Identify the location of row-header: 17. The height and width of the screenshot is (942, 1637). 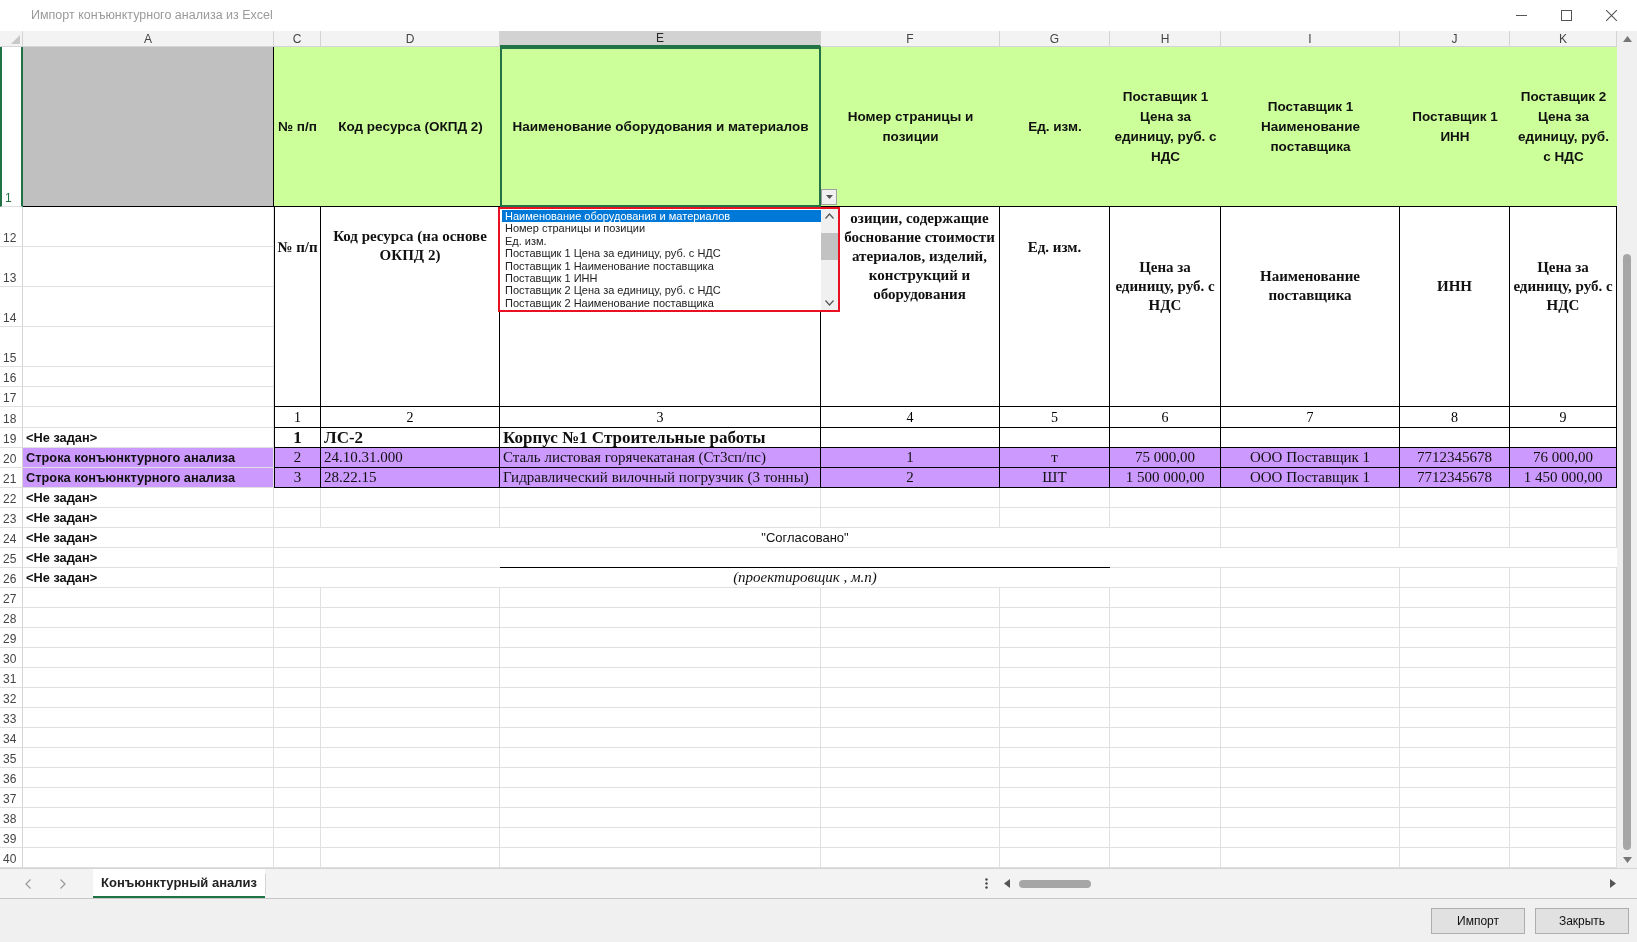
(11, 397).